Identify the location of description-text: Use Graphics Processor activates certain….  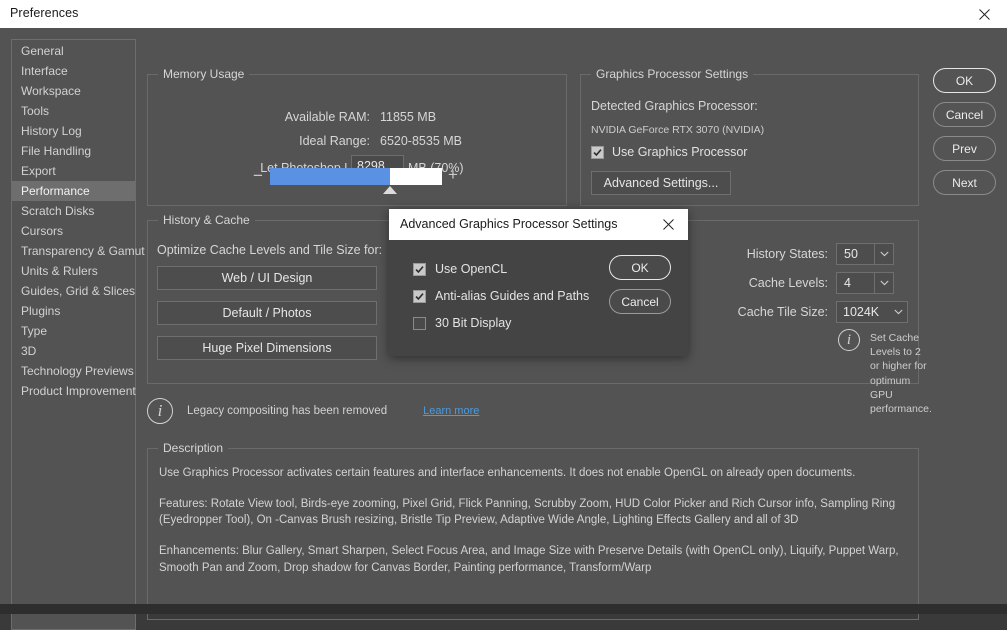
(532, 527).